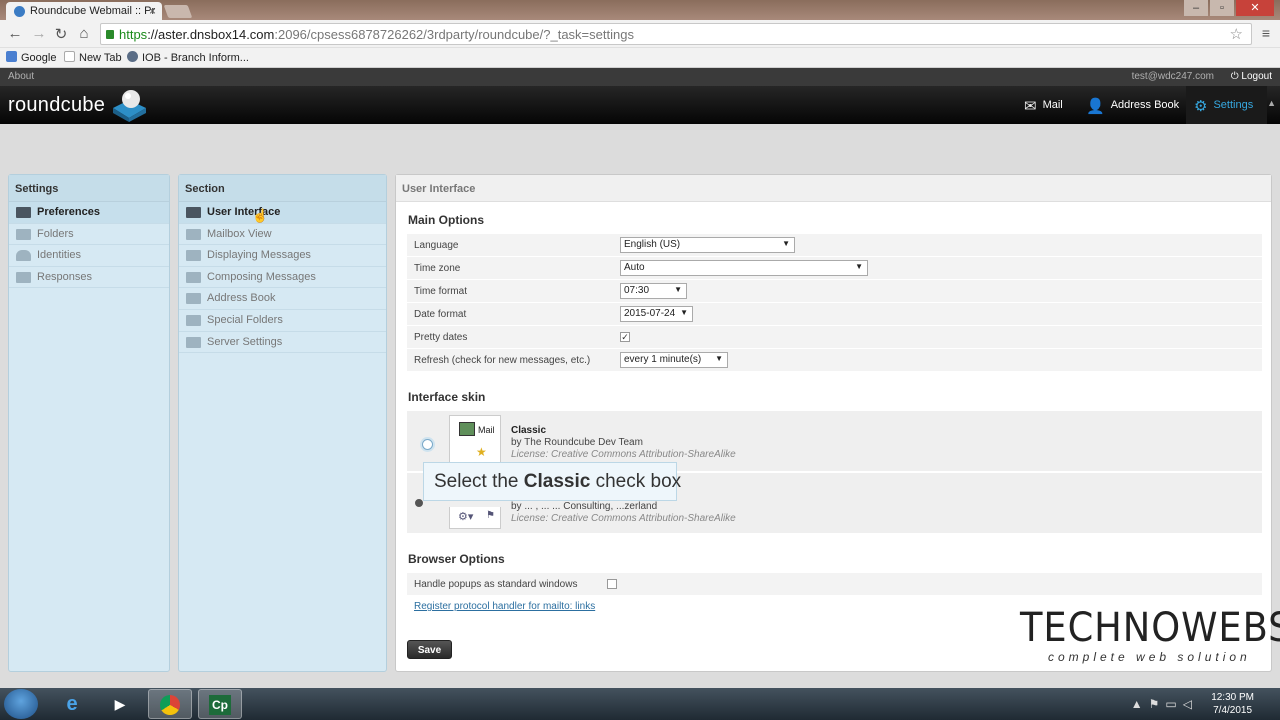 The height and width of the screenshot is (720, 1280). What do you see at coordinates (456, 559) in the screenshot?
I see `browser-options-title: Browser Options` at bounding box center [456, 559].